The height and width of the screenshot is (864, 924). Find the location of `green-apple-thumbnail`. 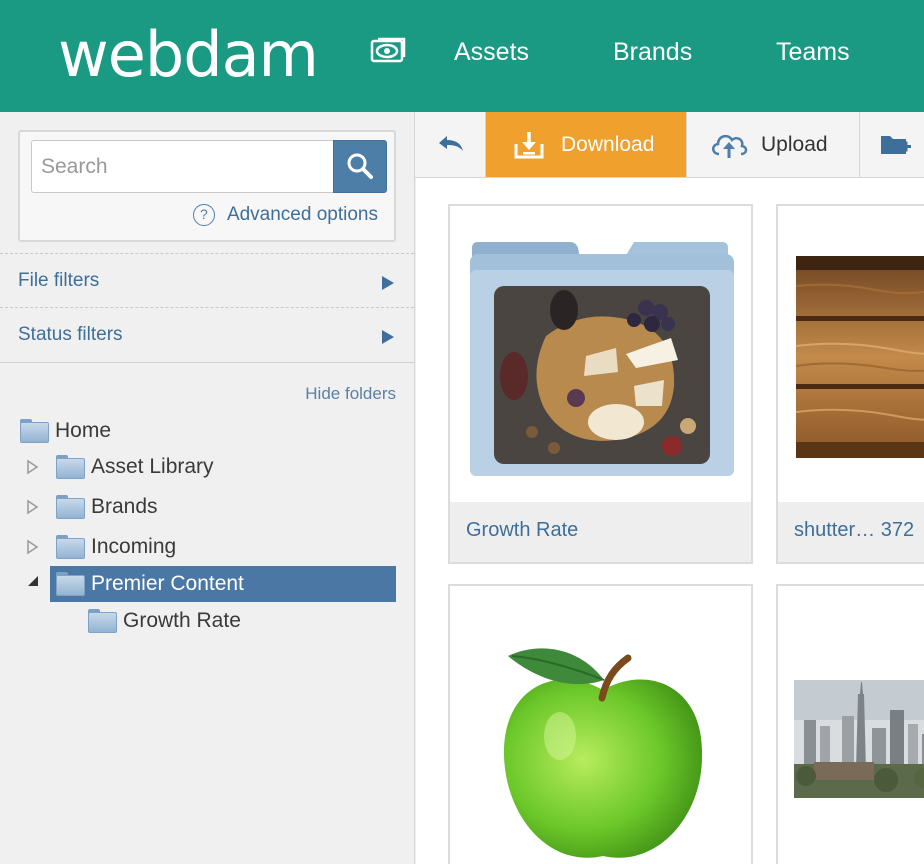

green-apple-thumbnail is located at coordinates (603, 753).